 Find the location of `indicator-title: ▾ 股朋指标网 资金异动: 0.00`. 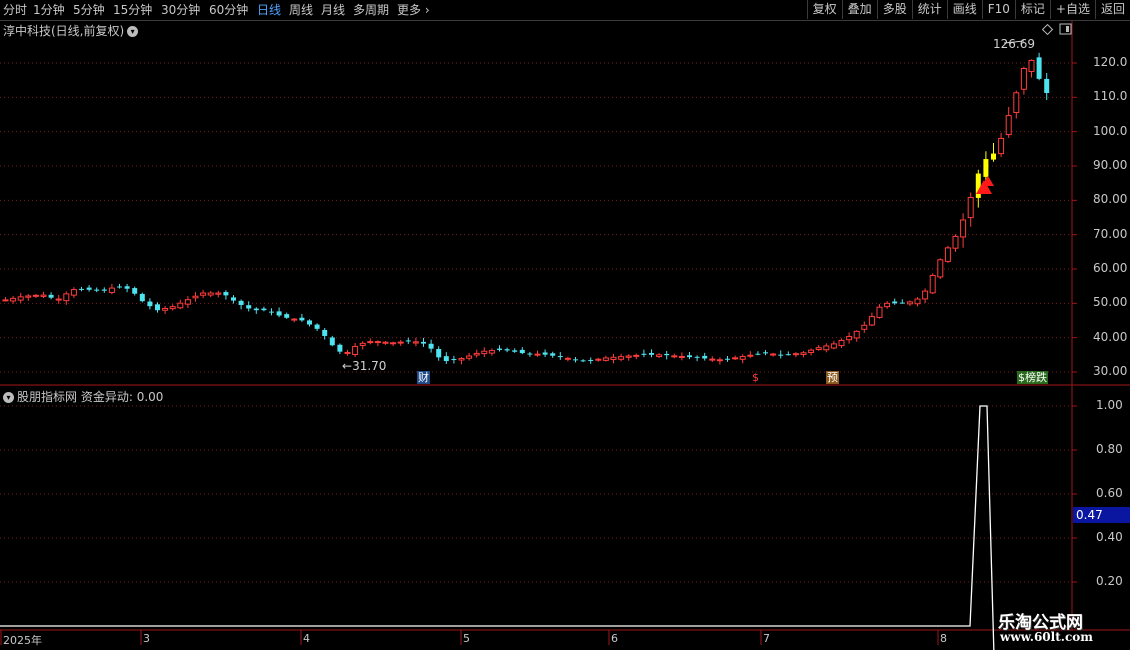

indicator-title: ▾ 股朋指标网 资金异动: 0.00 is located at coordinates (83, 396).